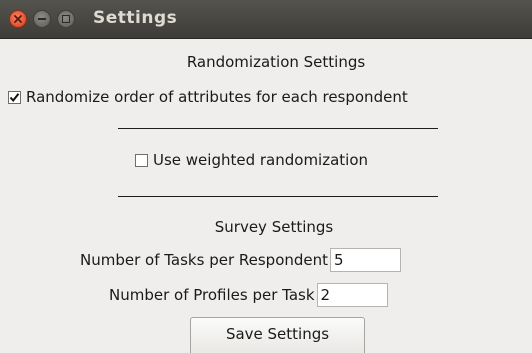  Describe the element at coordinates (276, 62) in the screenshot. I see `randomization-heading: Randomization Settings` at that location.